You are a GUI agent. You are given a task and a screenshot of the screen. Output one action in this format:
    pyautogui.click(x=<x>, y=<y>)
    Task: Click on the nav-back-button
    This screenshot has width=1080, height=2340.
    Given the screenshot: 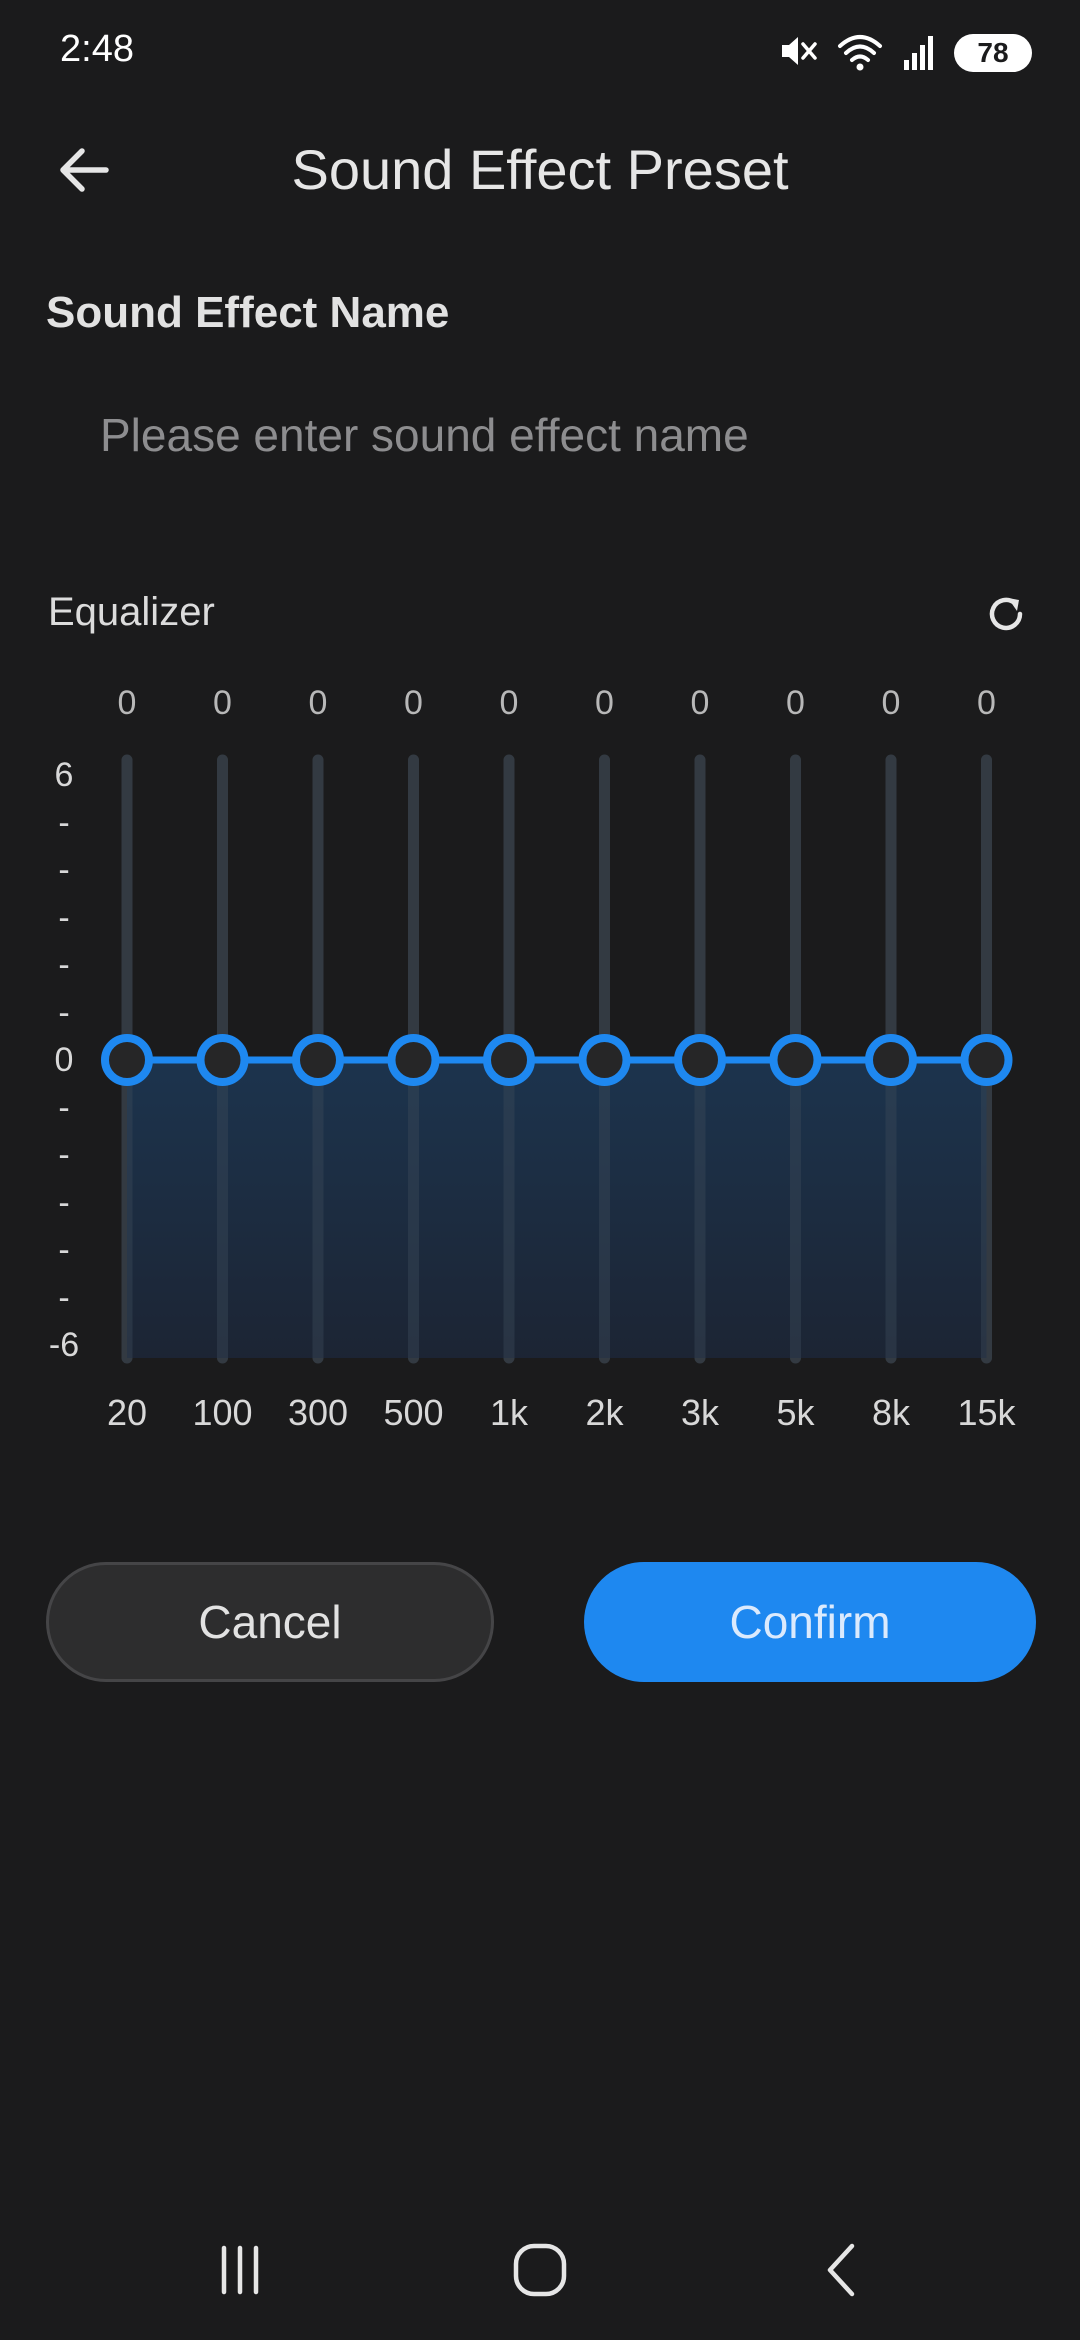 What is the action you would take?
    pyautogui.click(x=844, y=2270)
    